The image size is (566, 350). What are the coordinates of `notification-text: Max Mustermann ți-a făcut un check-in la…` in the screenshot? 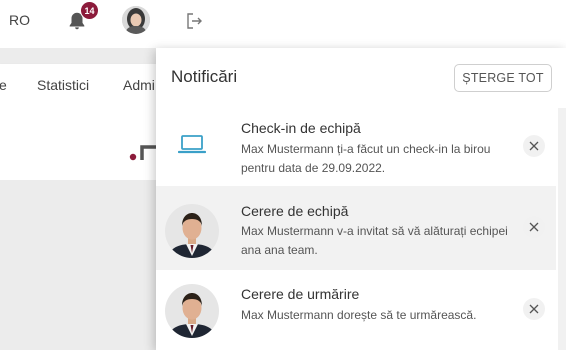 It's located at (366, 158).